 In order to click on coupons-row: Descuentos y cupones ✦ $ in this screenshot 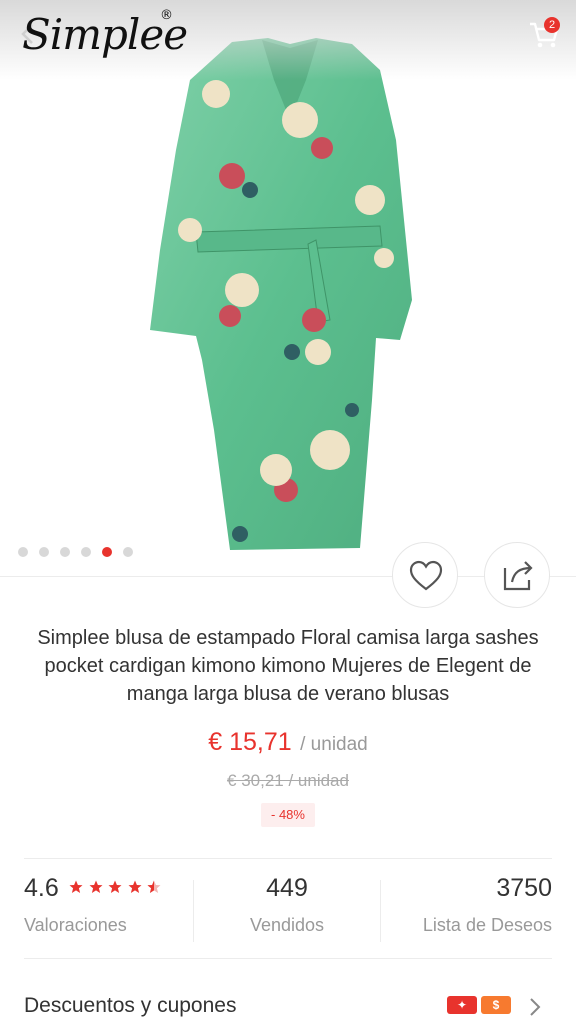, I will do `click(288, 1007)`.